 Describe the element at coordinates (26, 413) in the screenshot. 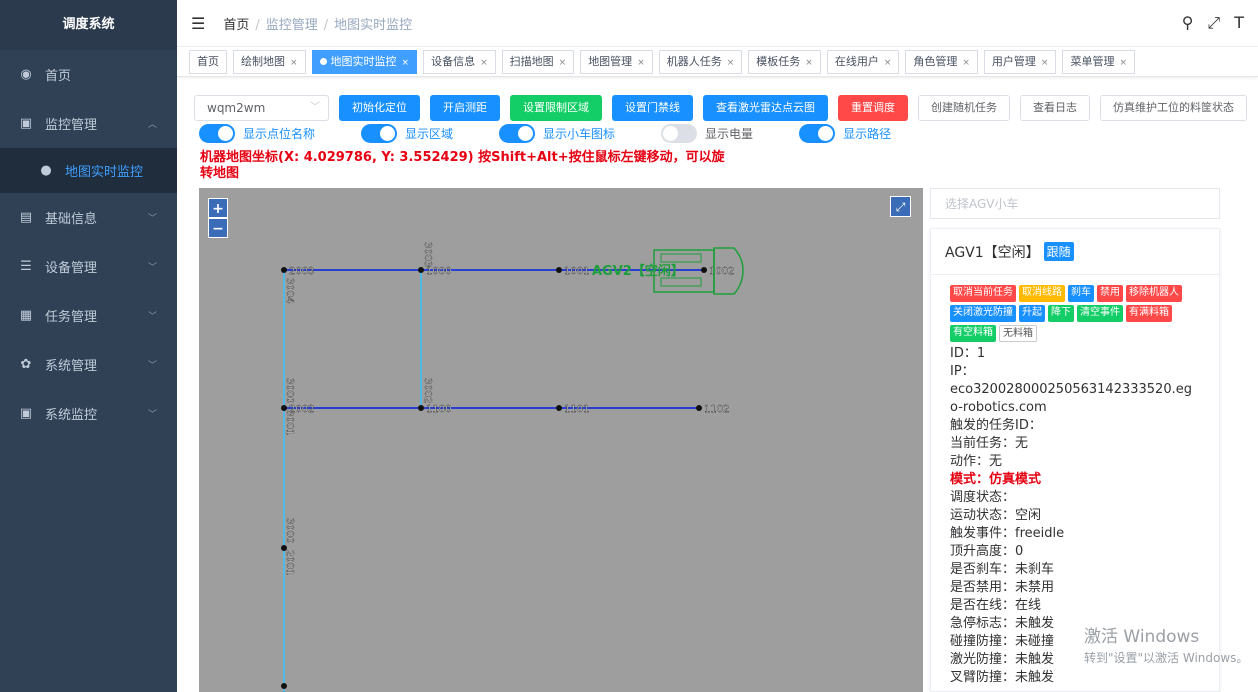

I see `monitor-icon: ▣` at that location.